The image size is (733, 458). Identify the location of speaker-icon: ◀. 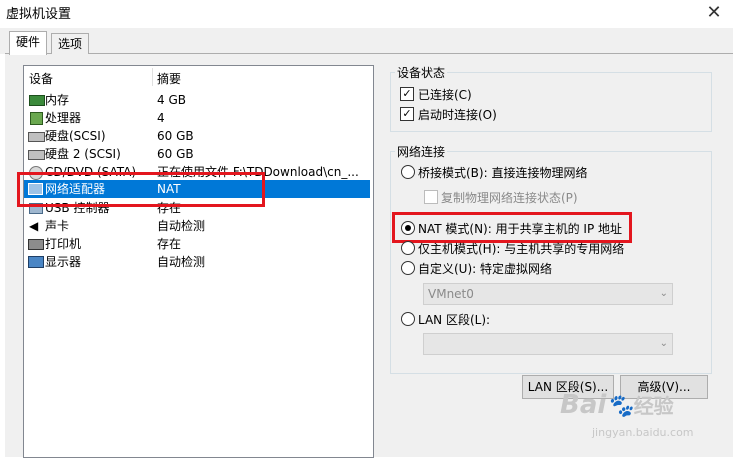
(34, 226).